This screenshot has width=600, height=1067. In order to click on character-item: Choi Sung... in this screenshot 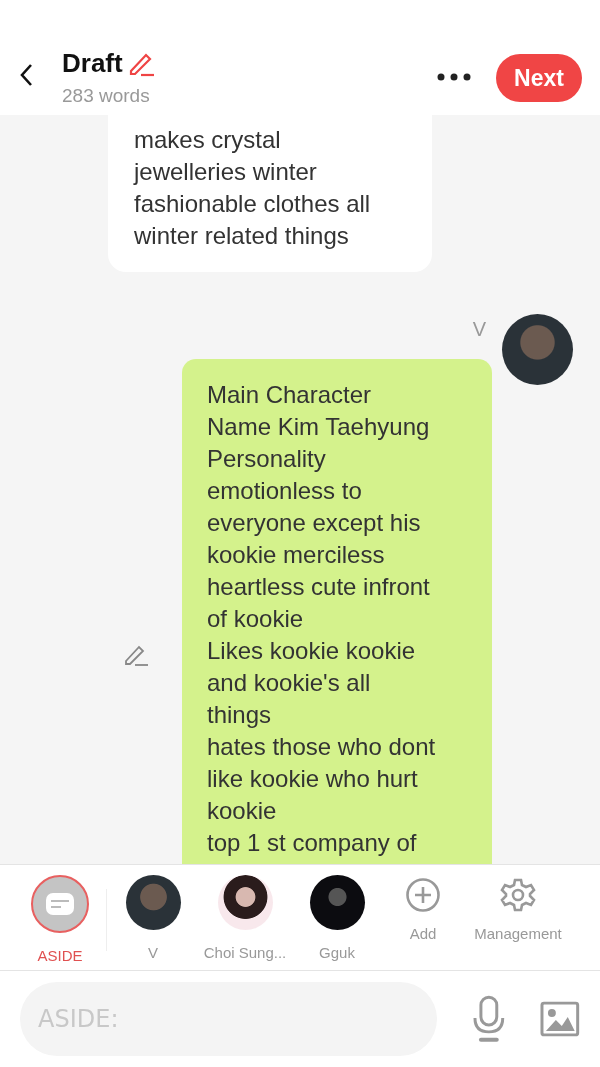, I will do `click(245, 918)`.